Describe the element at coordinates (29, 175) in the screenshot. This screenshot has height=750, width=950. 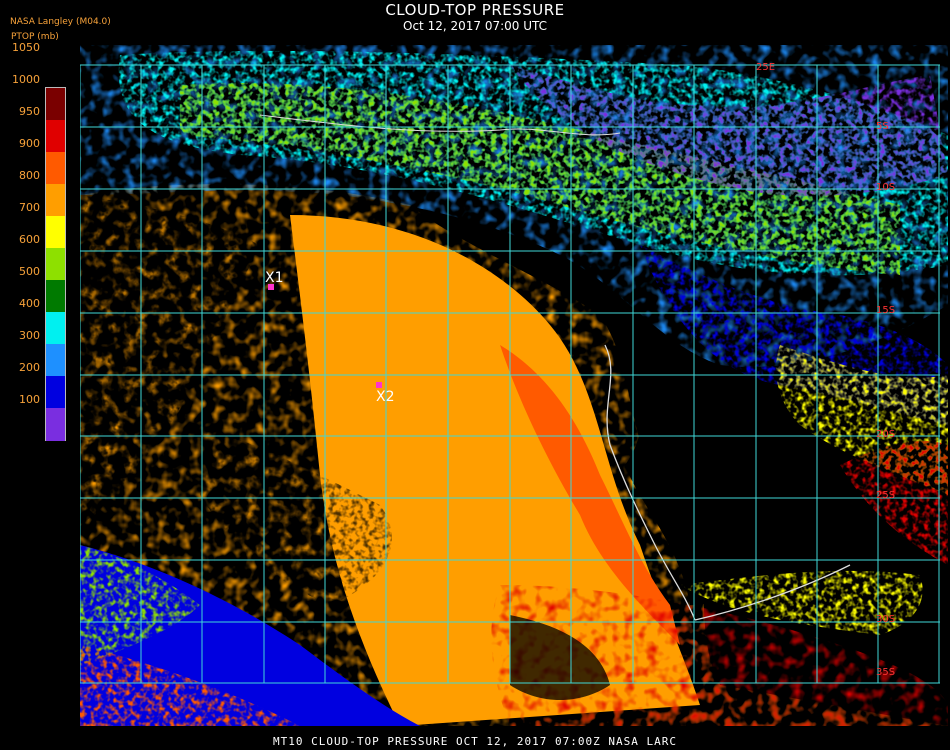
I see `legend-tick-label: 800` at that location.